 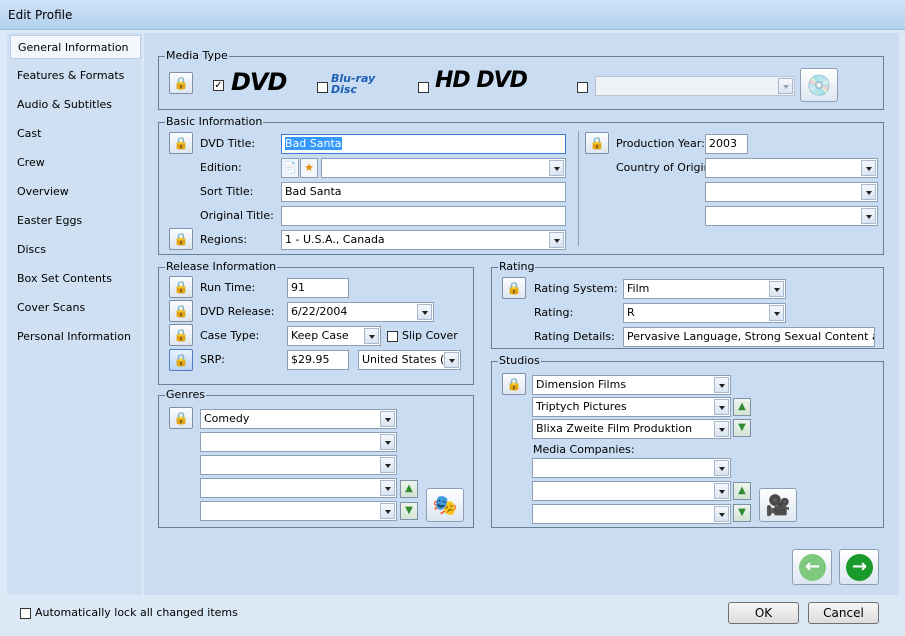 What do you see at coordinates (218, 85) in the screenshot?
I see `dvd-checkbox: ✓` at bounding box center [218, 85].